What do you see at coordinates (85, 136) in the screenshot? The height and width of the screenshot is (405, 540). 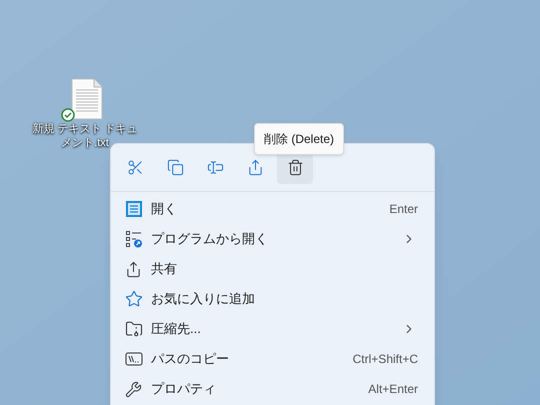 I see `file-name: 新規 テキスト ドキュメント.txt` at bounding box center [85, 136].